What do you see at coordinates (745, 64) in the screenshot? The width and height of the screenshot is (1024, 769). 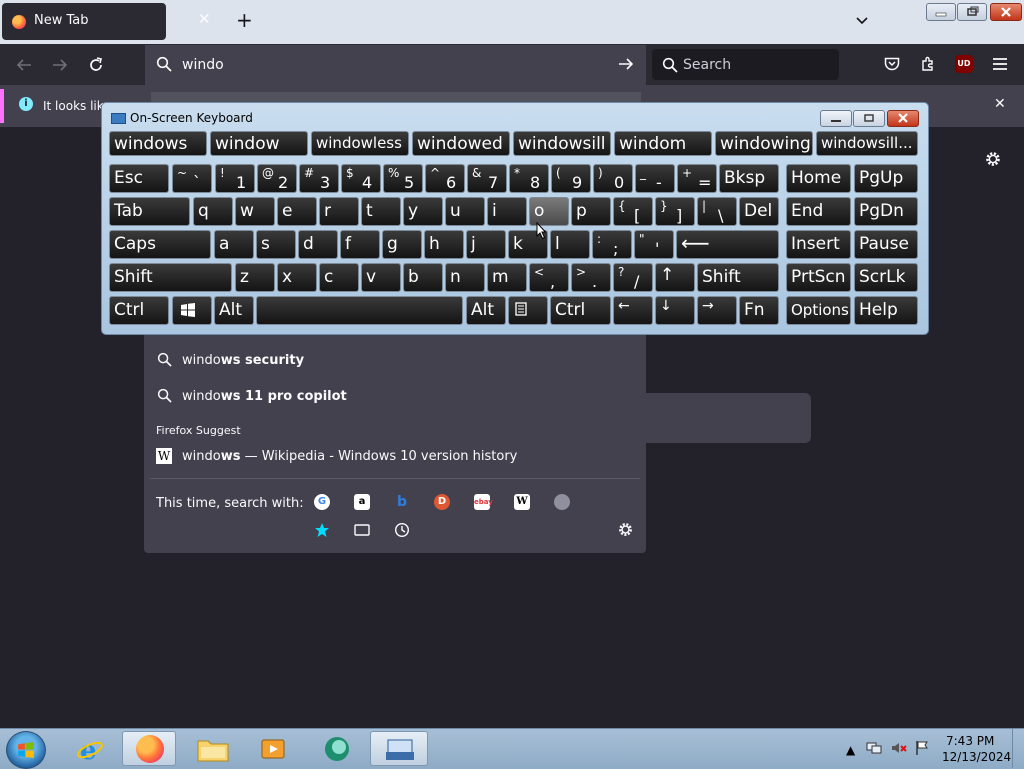 I see `search-bar` at bounding box center [745, 64].